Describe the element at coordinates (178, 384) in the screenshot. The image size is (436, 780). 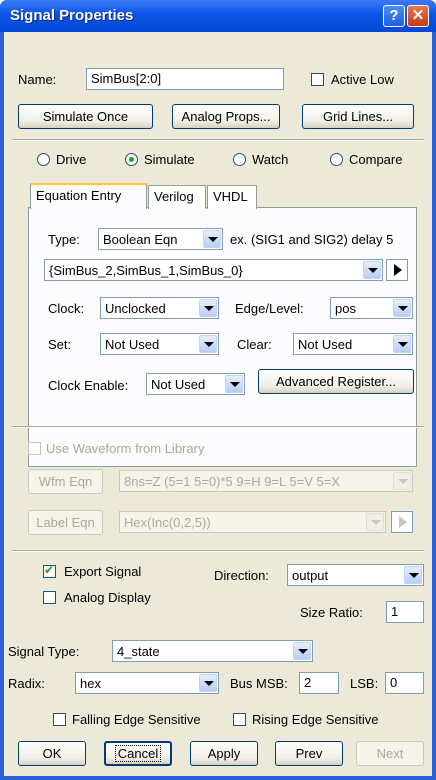
I see `clock-enable-value: Not Used` at that location.